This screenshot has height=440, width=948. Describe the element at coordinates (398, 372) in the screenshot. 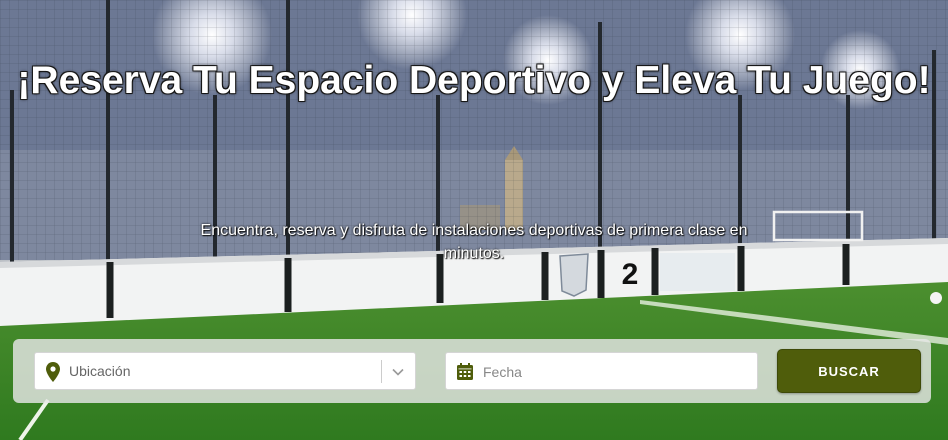

I see `chevron-down-icon` at that location.